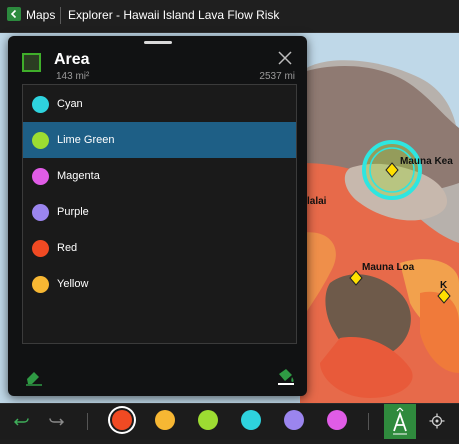  Describe the element at coordinates (78, 176) in the screenshot. I see `color-label: Magenta` at that location.